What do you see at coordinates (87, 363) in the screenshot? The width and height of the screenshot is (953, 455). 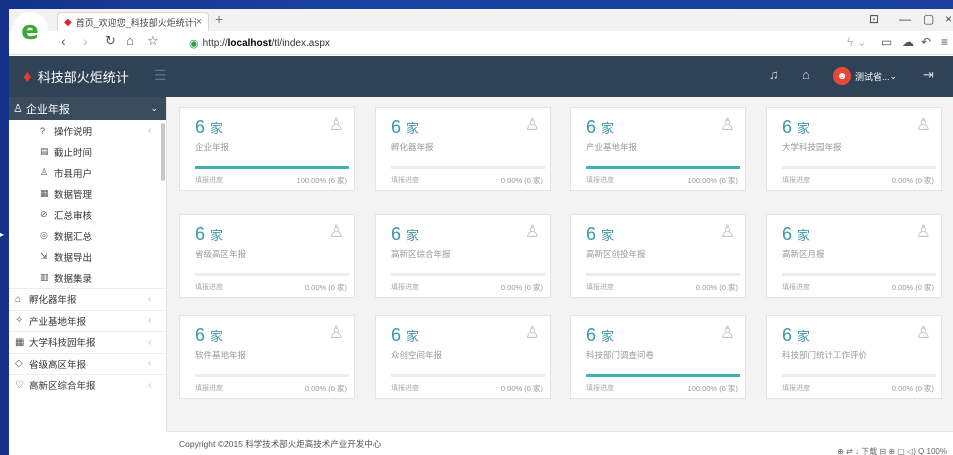 I see `sidebar-group: ◇ 省级高区年报 ‹` at bounding box center [87, 363].